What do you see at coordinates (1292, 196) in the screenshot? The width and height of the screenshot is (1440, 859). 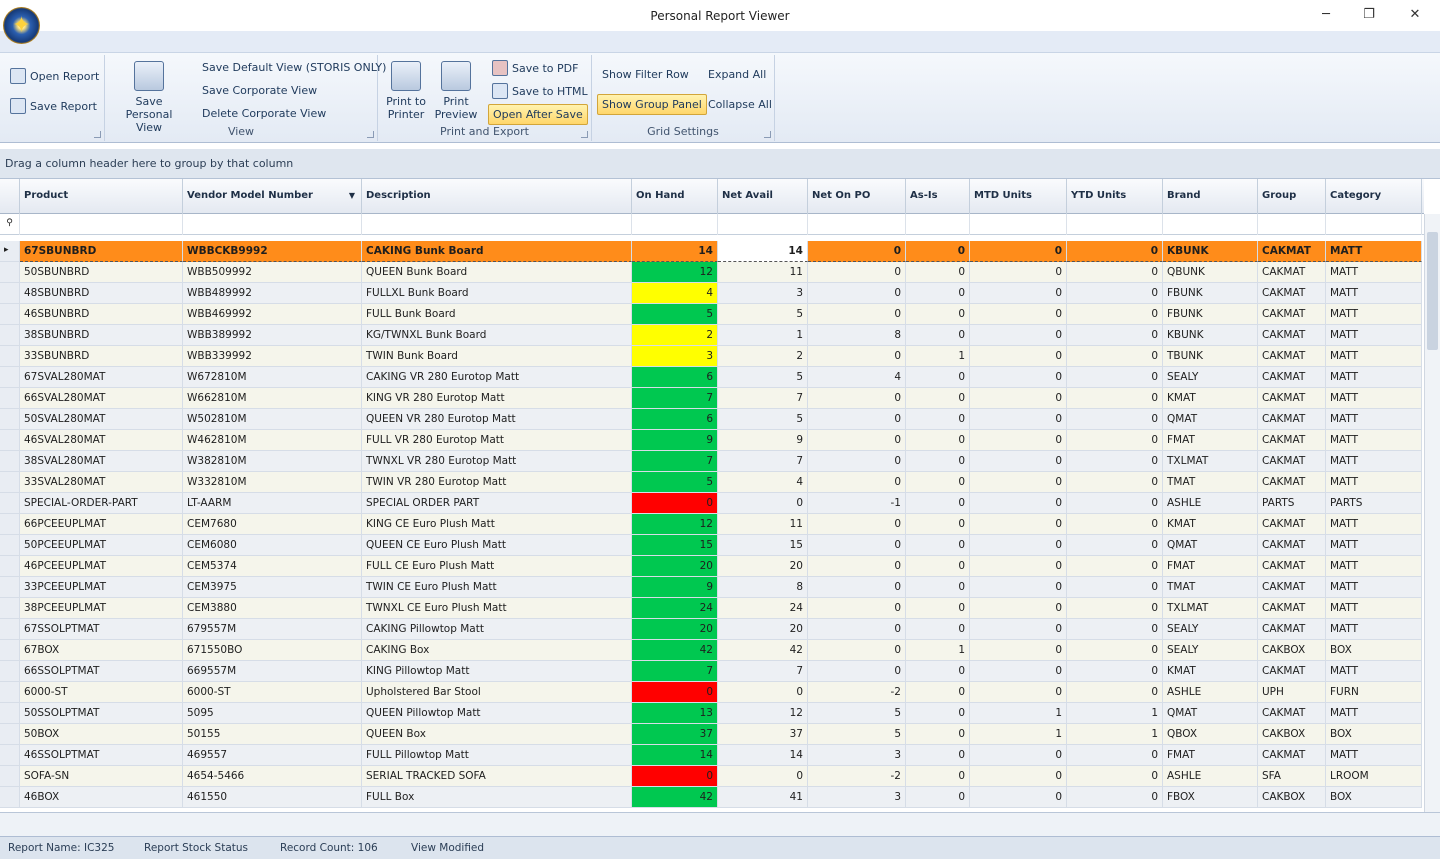 I see `column-header-group: Group` at bounding box center [1292, 196].